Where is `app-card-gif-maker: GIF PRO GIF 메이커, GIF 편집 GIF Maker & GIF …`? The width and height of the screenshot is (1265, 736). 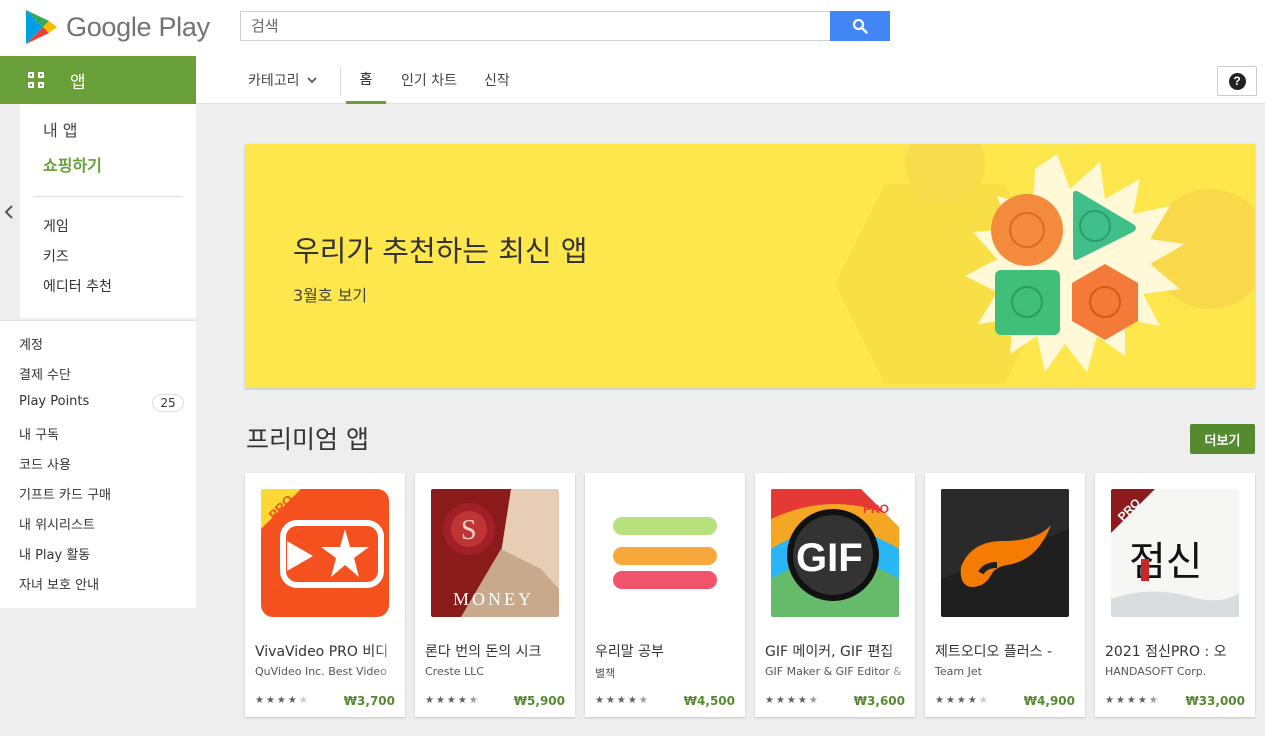
app-card-gif-maker: GIF PRO GIF 메이커, GIF 편집 GIF Maker & GIF … is located at coordinates (835, 595).